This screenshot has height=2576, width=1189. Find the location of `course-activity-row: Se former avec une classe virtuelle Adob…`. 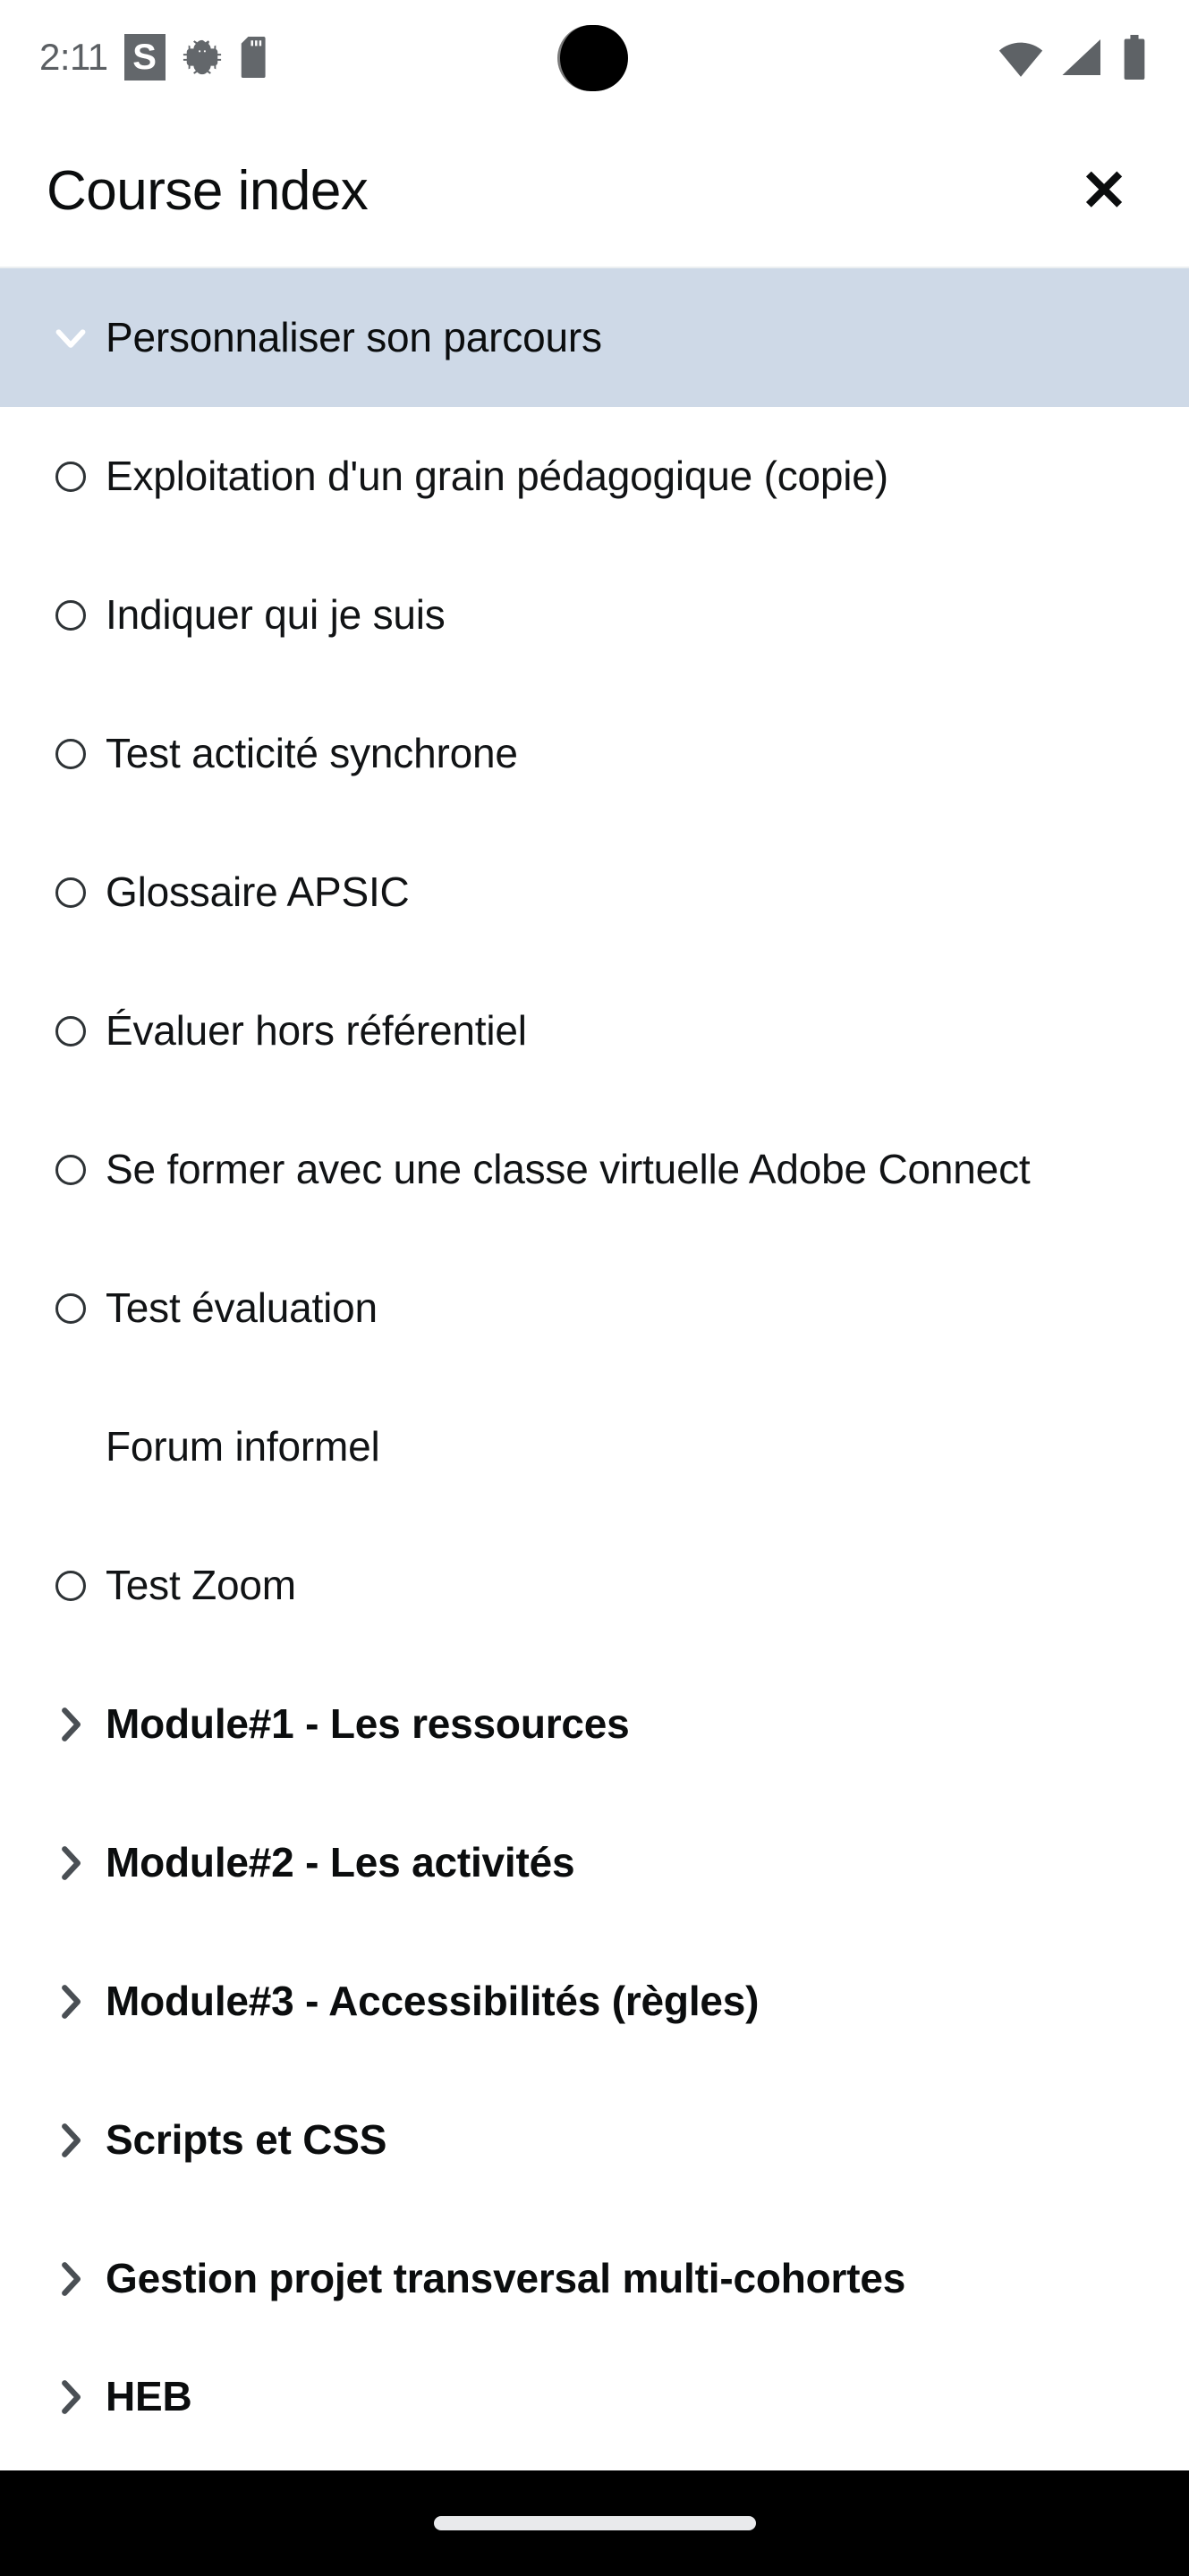

course-activity-row: Se former avec une classe virtuelle Adob… is located at coordinates (594, 1169).